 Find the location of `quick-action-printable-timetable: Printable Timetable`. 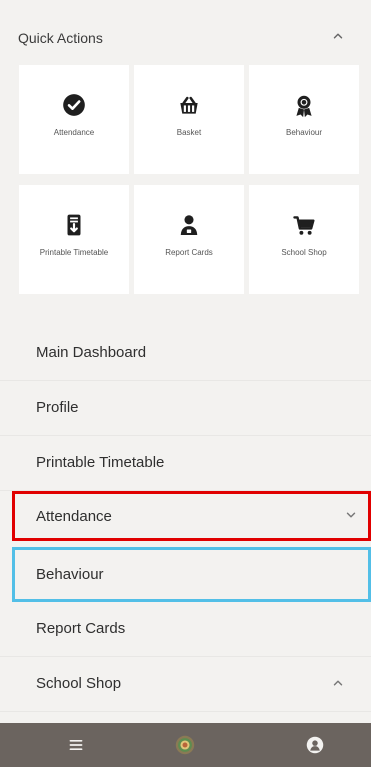

quick-action-printable-timetable: Printable Timetable is located at coordinates (74, 239).